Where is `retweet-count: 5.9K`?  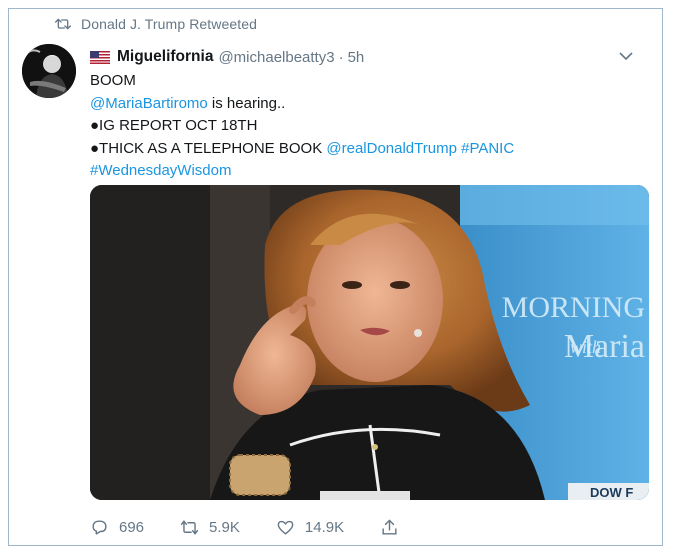
retweet-count: 5.9K is located at coordinates (224, 527).